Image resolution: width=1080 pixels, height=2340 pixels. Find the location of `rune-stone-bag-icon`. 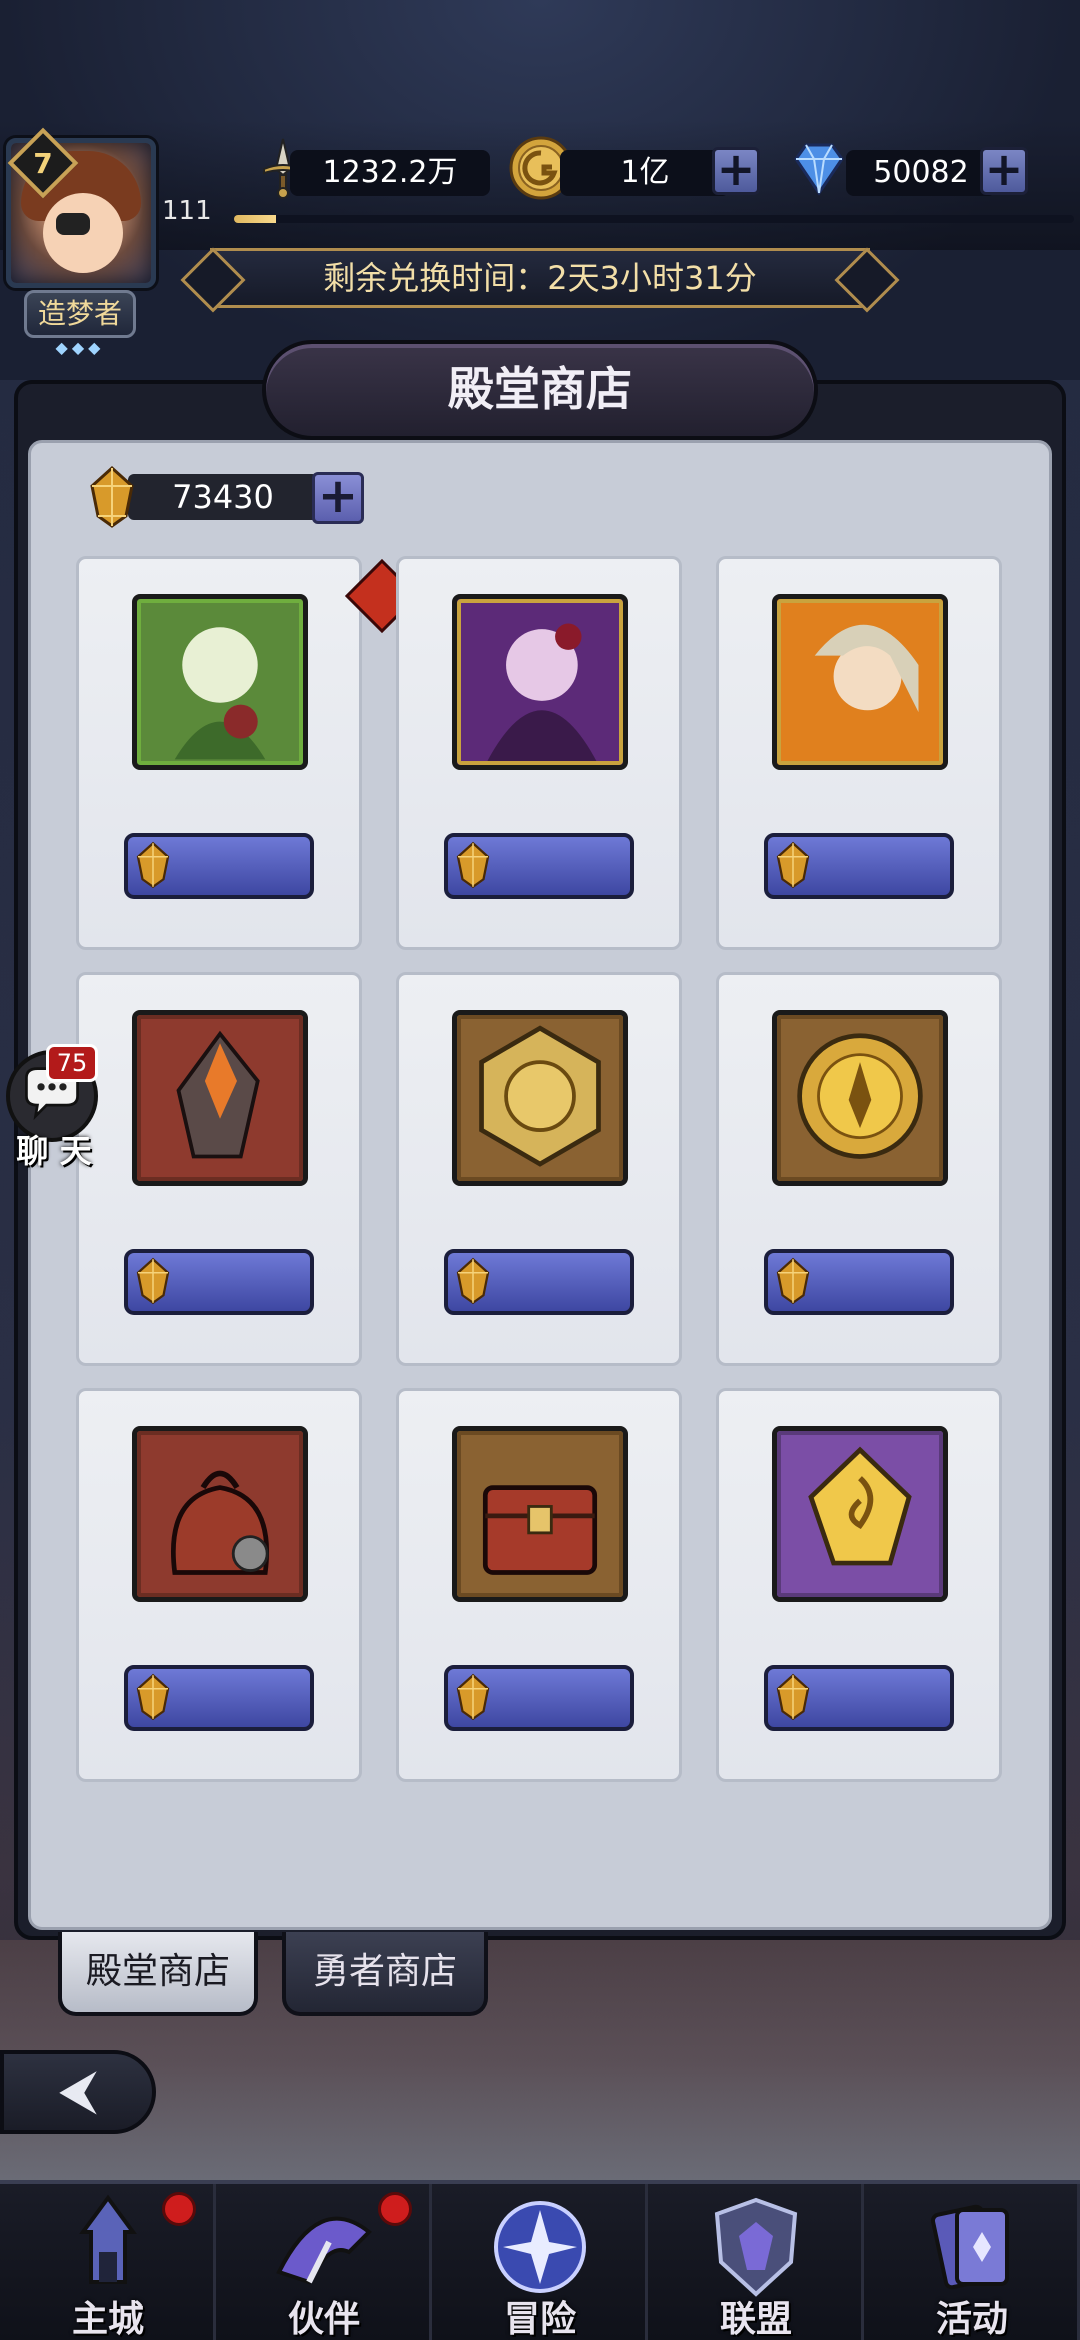

rune-stone-bag-icon is located at coordinates (220, 1514).